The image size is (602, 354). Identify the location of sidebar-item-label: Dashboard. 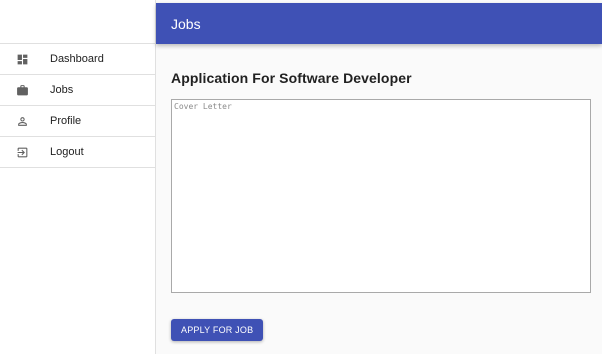
(77, 59).